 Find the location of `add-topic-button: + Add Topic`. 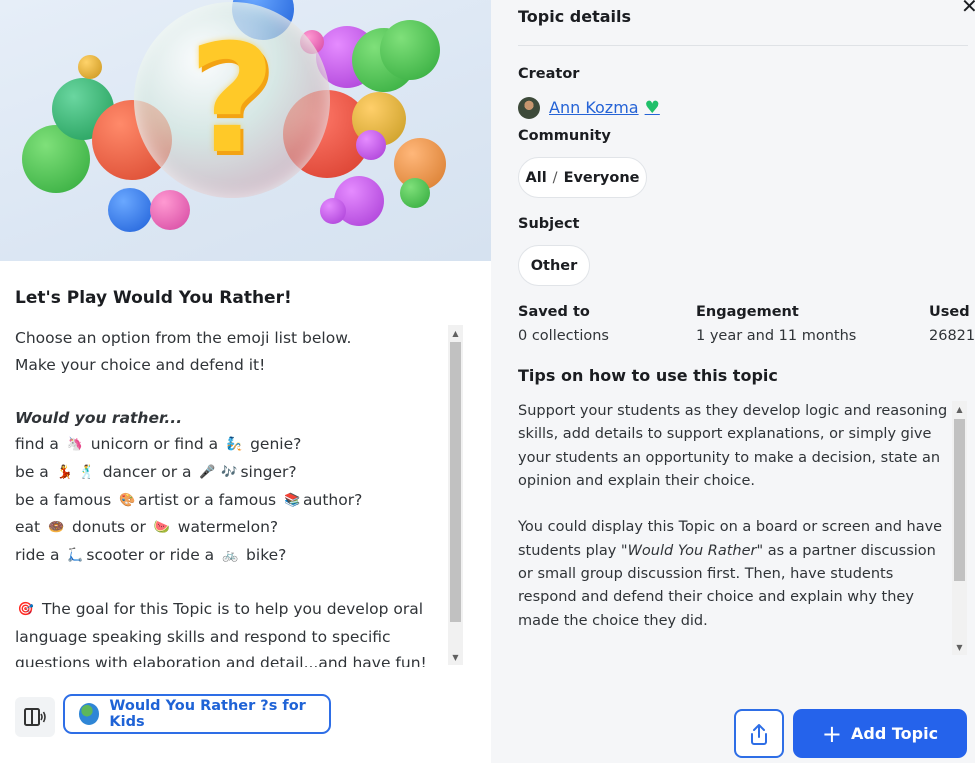

add-topic-button: + Add Topic is located at coordinates (880, 733).